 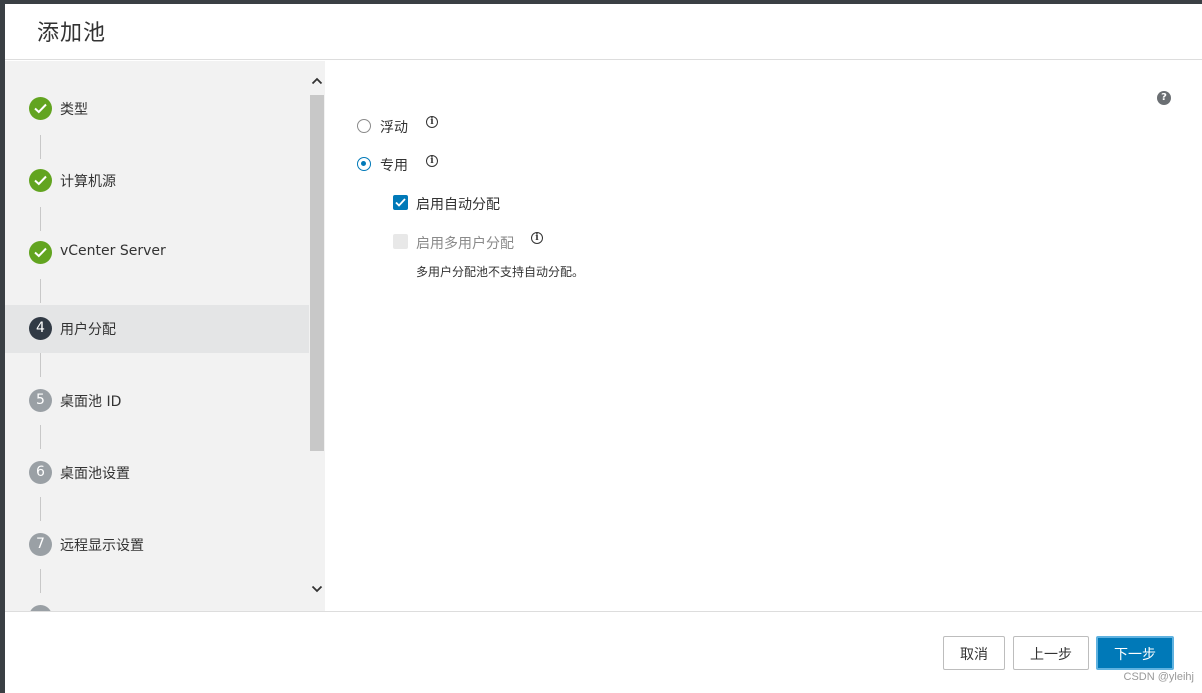 I want to click on step-label: 桌面池 ID, so click(x=91, y=402).